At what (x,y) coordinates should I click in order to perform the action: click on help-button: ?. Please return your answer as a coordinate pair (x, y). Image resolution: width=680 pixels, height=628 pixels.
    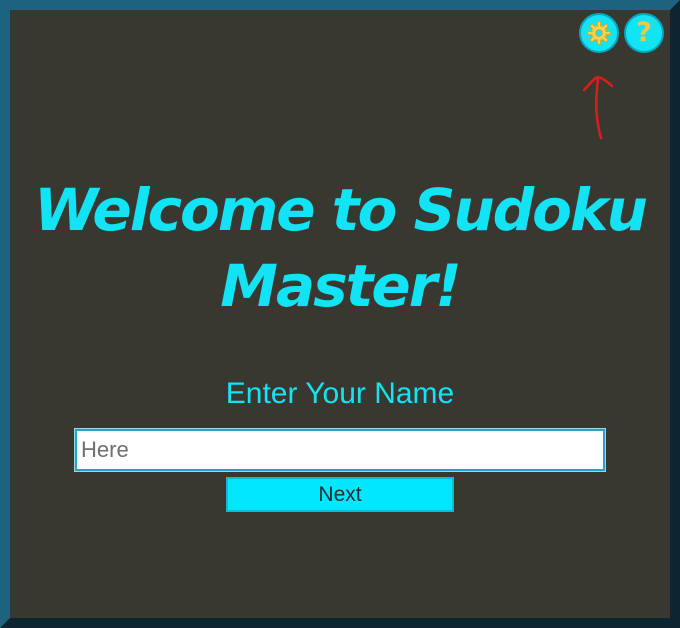
    Looking at the image, I should click on (644, 33).